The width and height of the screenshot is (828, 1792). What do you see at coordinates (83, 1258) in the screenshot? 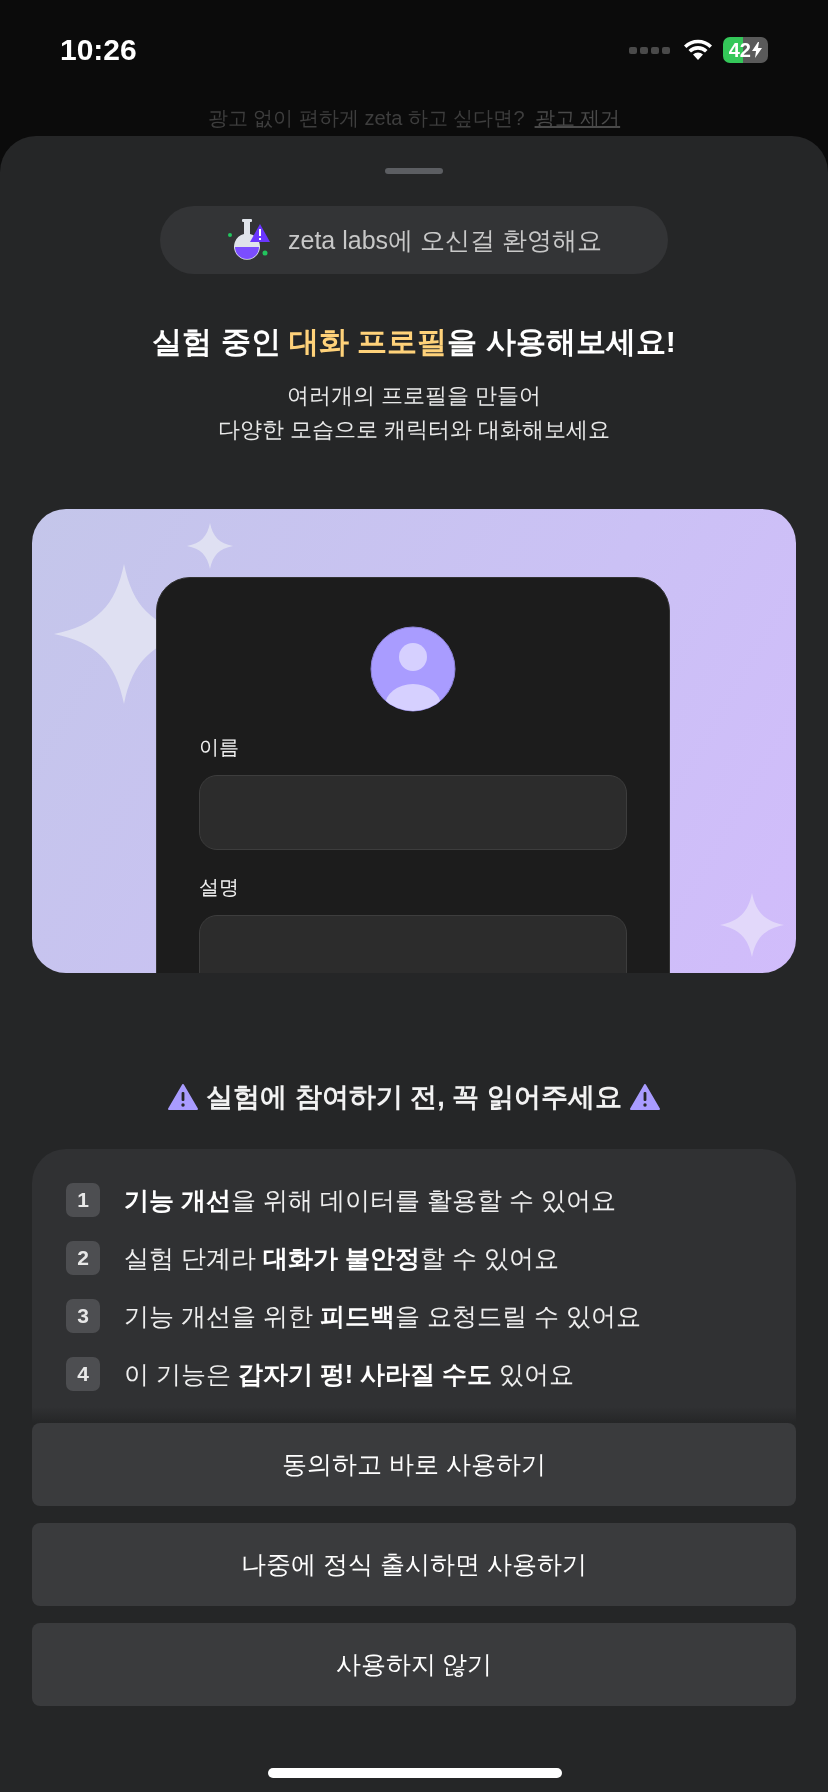
I see `number-badge: 2` at bounding box center [83, 1258].